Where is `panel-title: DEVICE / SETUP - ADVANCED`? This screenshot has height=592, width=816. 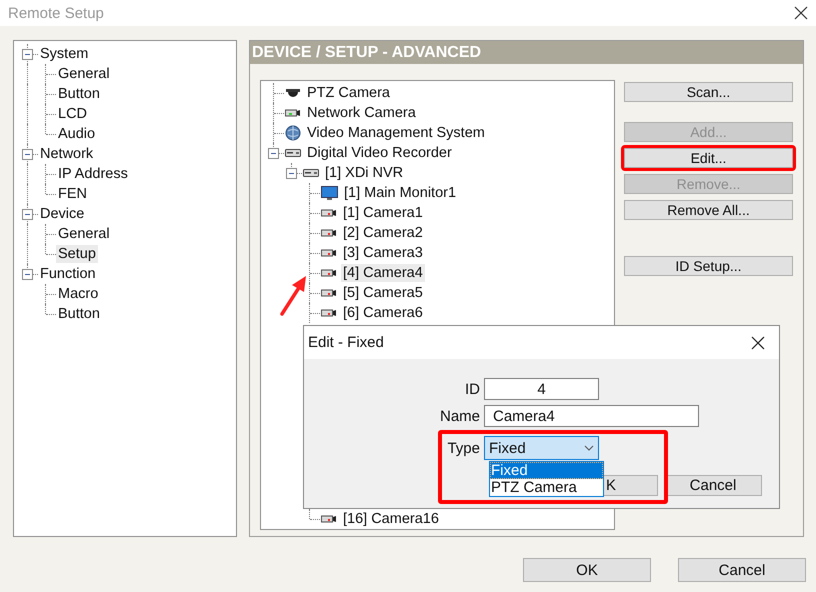 panel-title: DEVICE / SETUP - ADVANCED is located at coordinates (526, 52).